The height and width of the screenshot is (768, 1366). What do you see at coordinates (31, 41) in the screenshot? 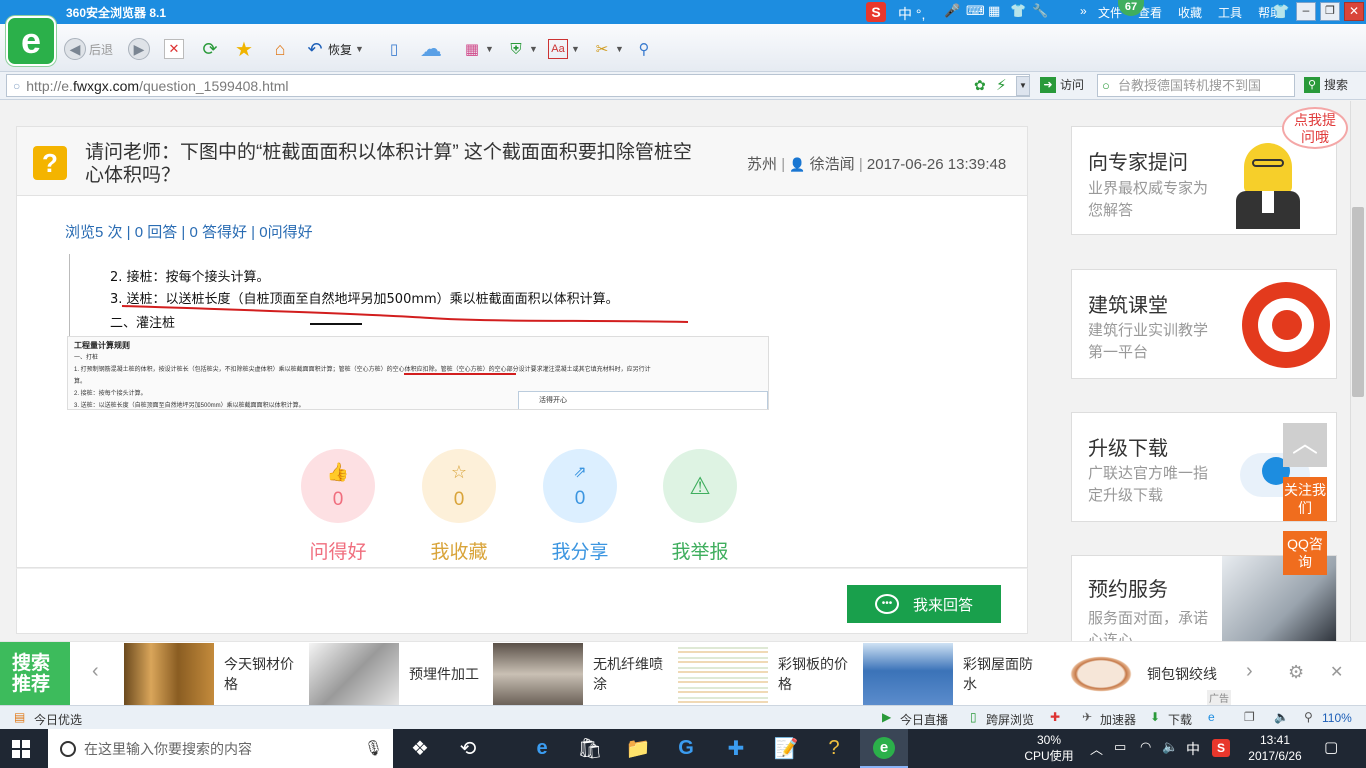
I see `browser-logo: e` at bounding box center [31, 41].